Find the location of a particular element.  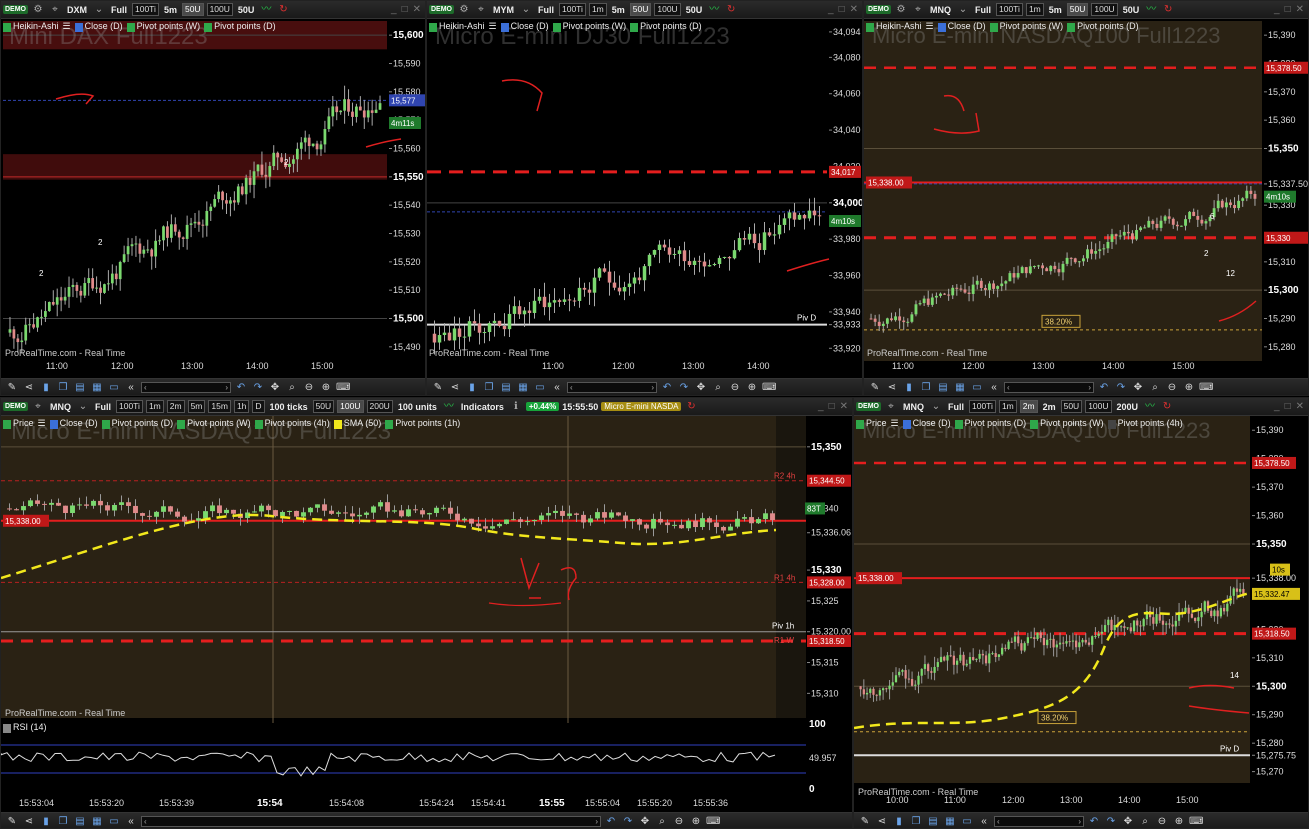

legend-item: SMA (50) is located at coordinates (357, 423).